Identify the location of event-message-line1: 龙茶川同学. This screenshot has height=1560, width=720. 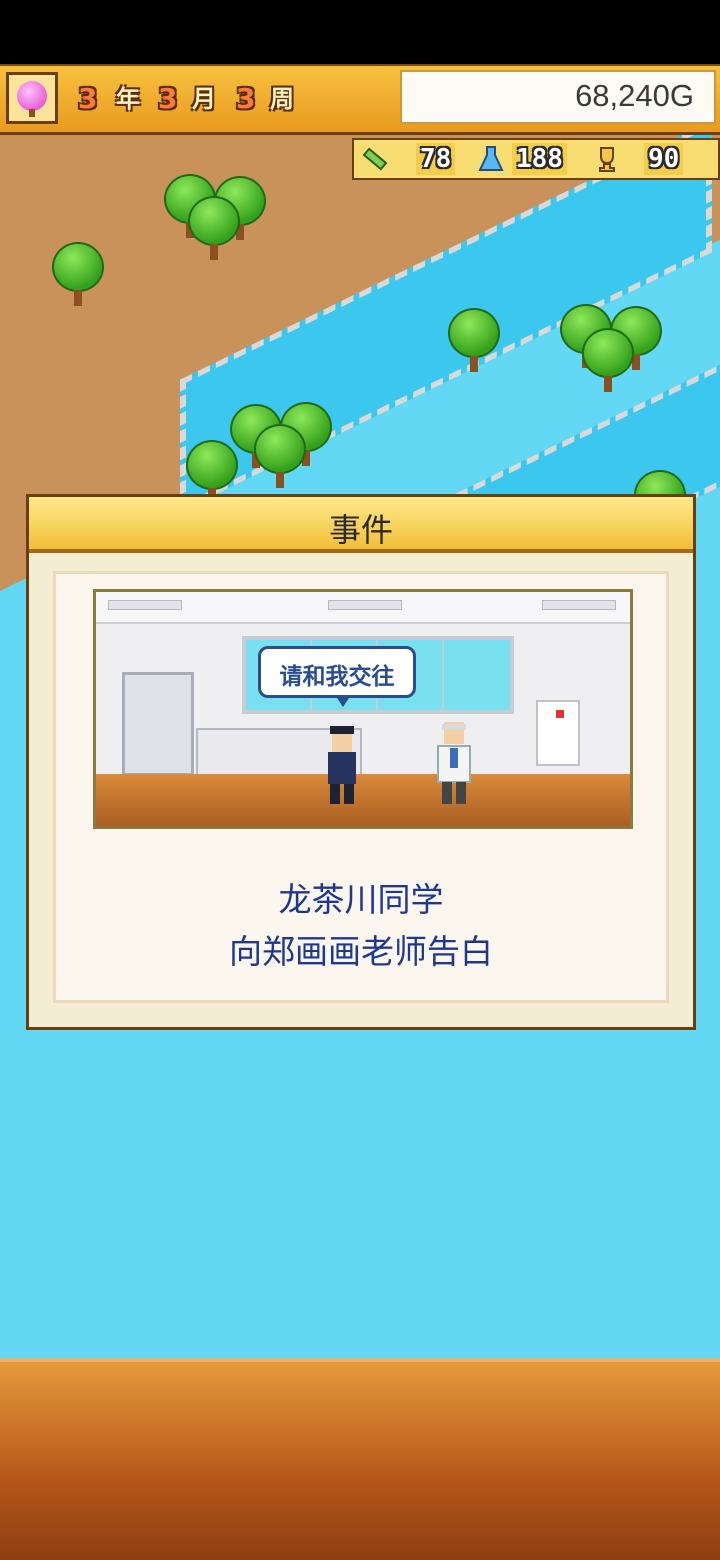
(361, 899).